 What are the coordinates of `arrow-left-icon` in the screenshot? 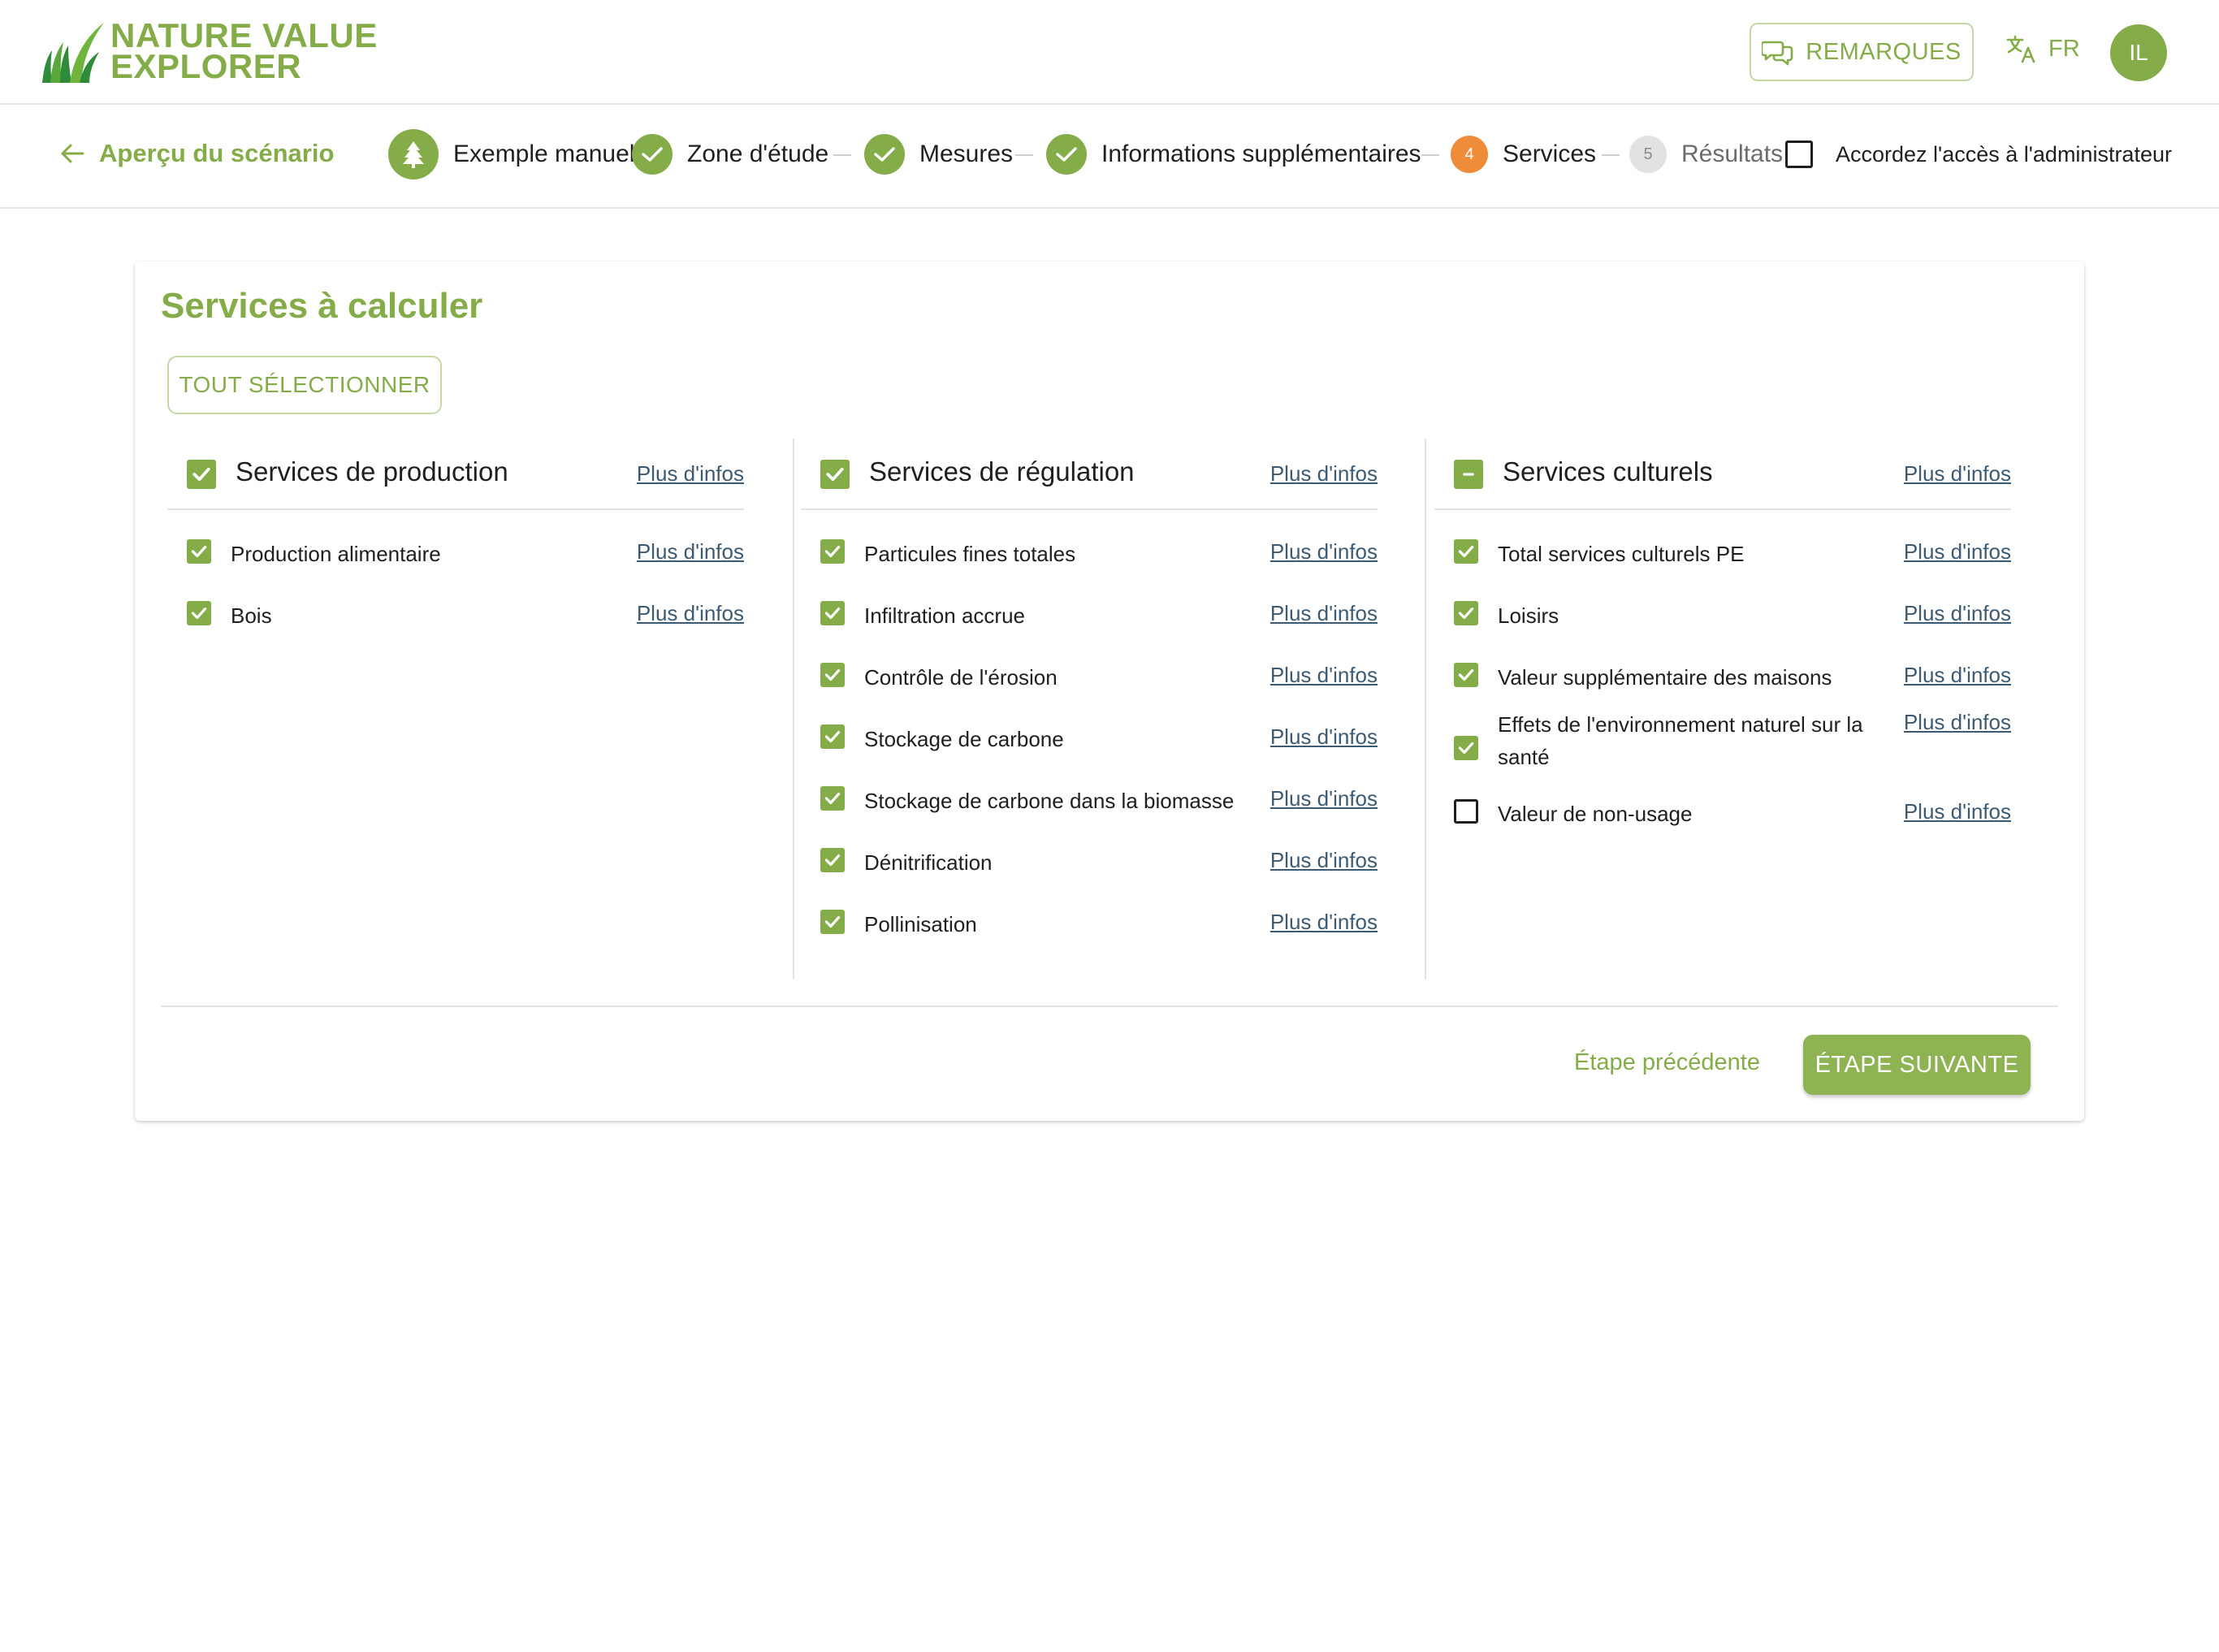 It's located at (72, 153).